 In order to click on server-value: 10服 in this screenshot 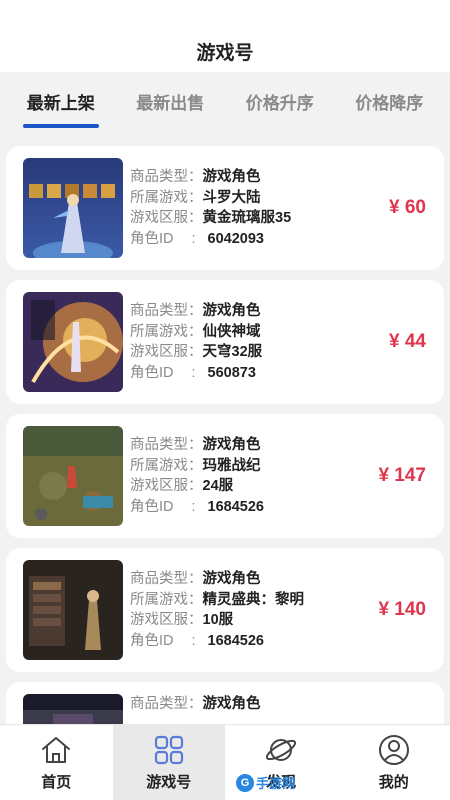, I will do `click(218, 620)`.